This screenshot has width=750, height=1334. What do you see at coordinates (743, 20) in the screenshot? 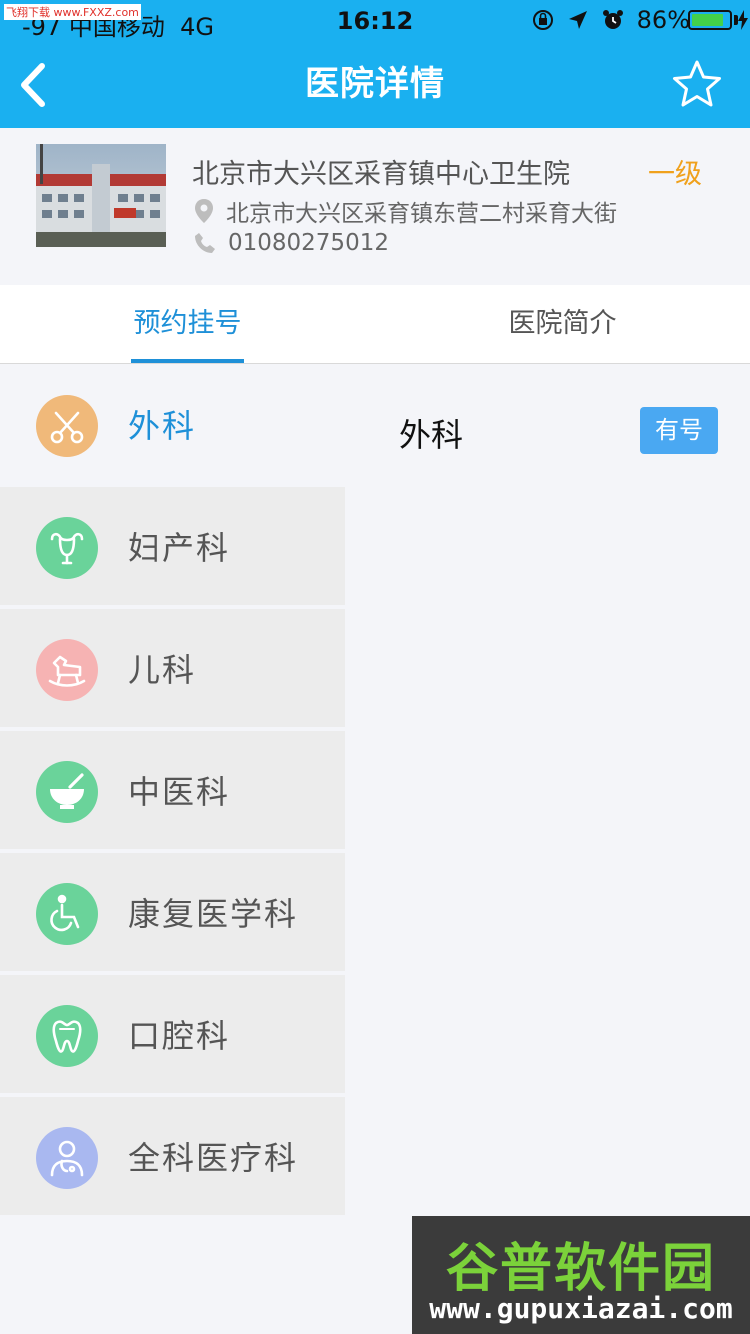
I see `charging-bolt-icon` at bounding box center [743, 20].